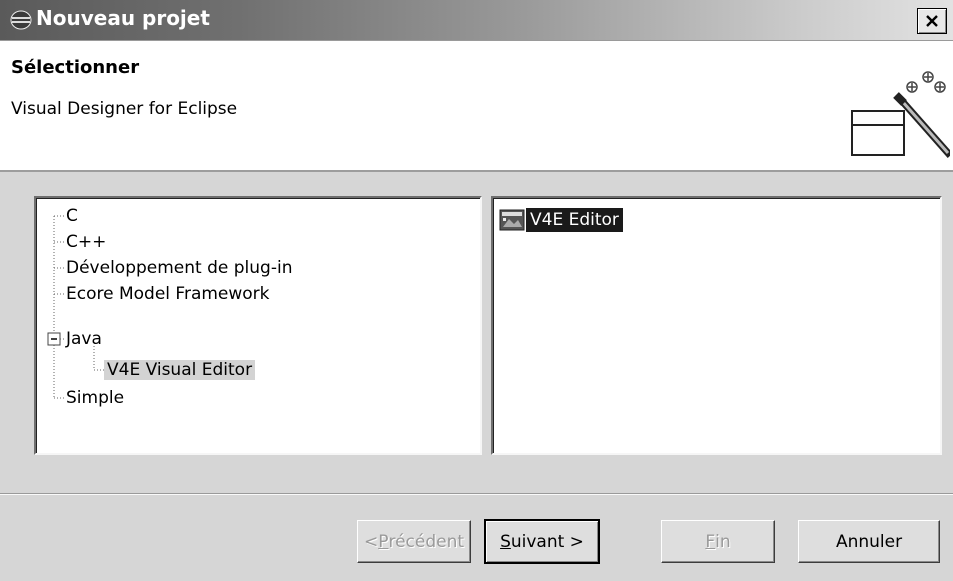  I want to click on finish-button: Fin, so click(718, 541).